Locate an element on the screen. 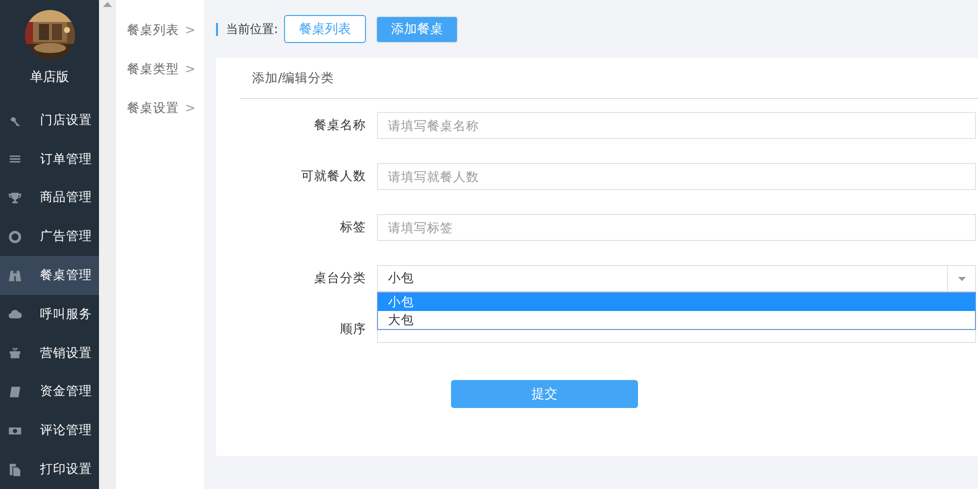 The image size is (978, 489). trophy-icon is located at coordinates (15, 197).